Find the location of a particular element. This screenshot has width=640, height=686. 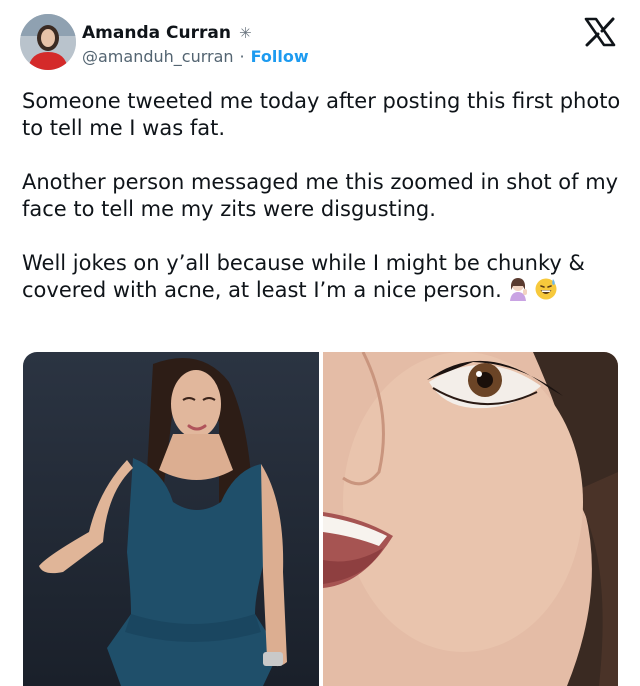

author-name-row: Amanda Curran ✳ is located at coordinates (167, 33).